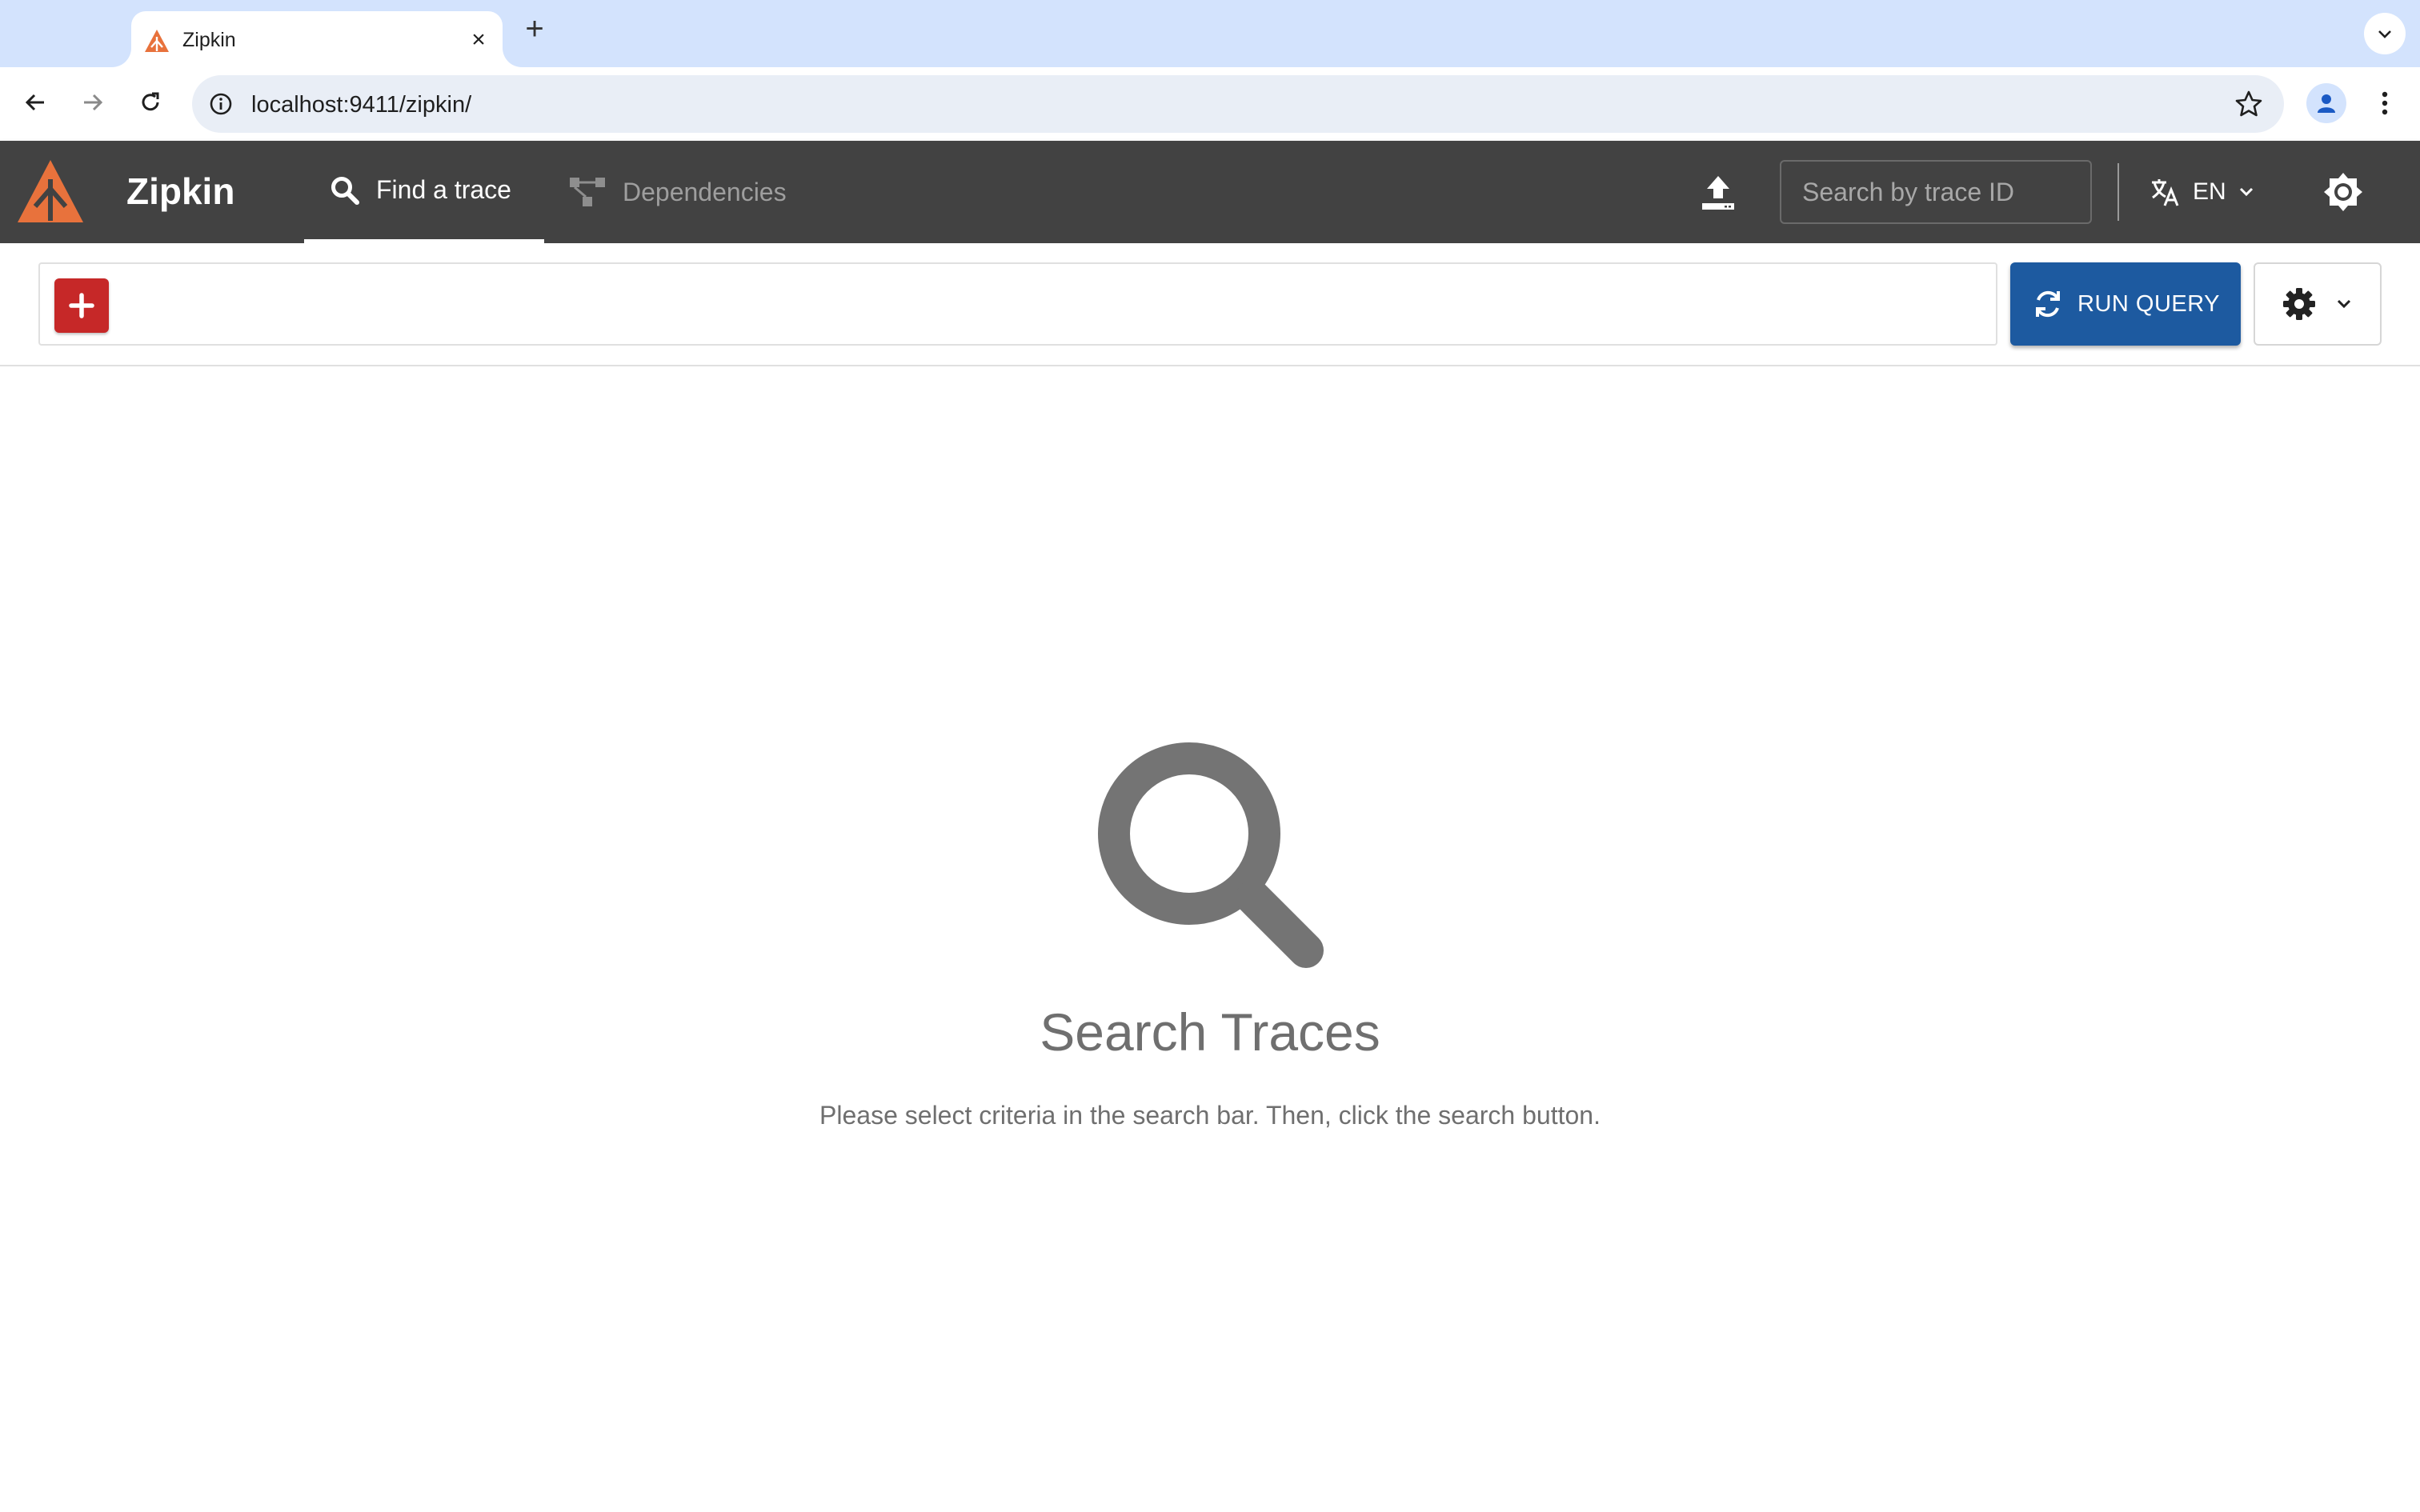 This screenshot has width=2420, height=1512. Describe the element at coordinates (1238, 104) in the screenshot. I see `address-bar: localhost:9411/zipkin/` at that location.